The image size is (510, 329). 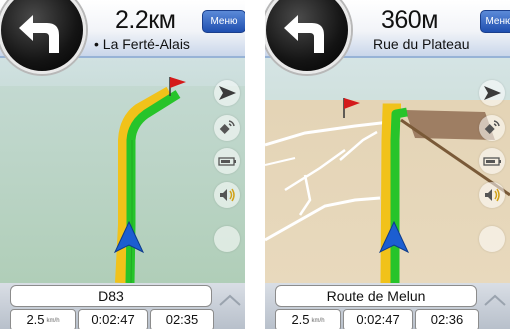 I want to click on eta-field: 02:35, so click(x=182, y=319).